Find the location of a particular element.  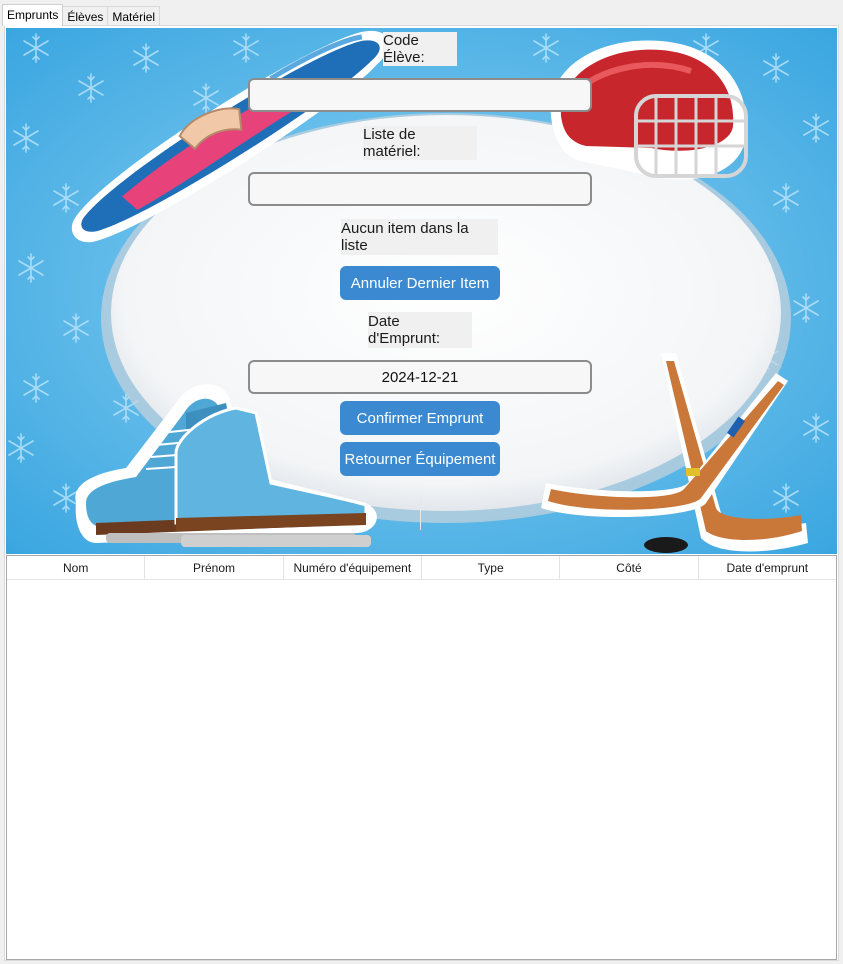

code-eleve-input is located at coordinates (420, 95).